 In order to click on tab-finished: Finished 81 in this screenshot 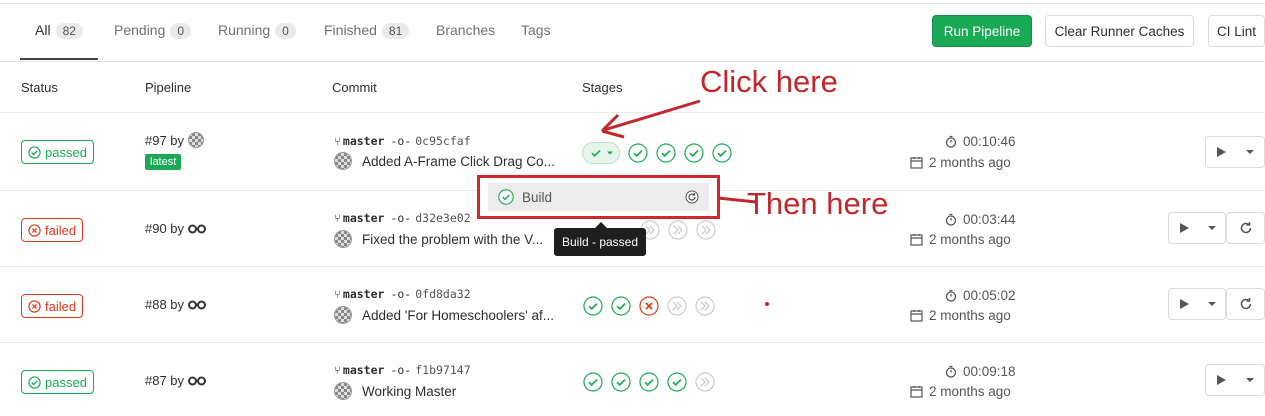, I will do `click(367, 41)`.